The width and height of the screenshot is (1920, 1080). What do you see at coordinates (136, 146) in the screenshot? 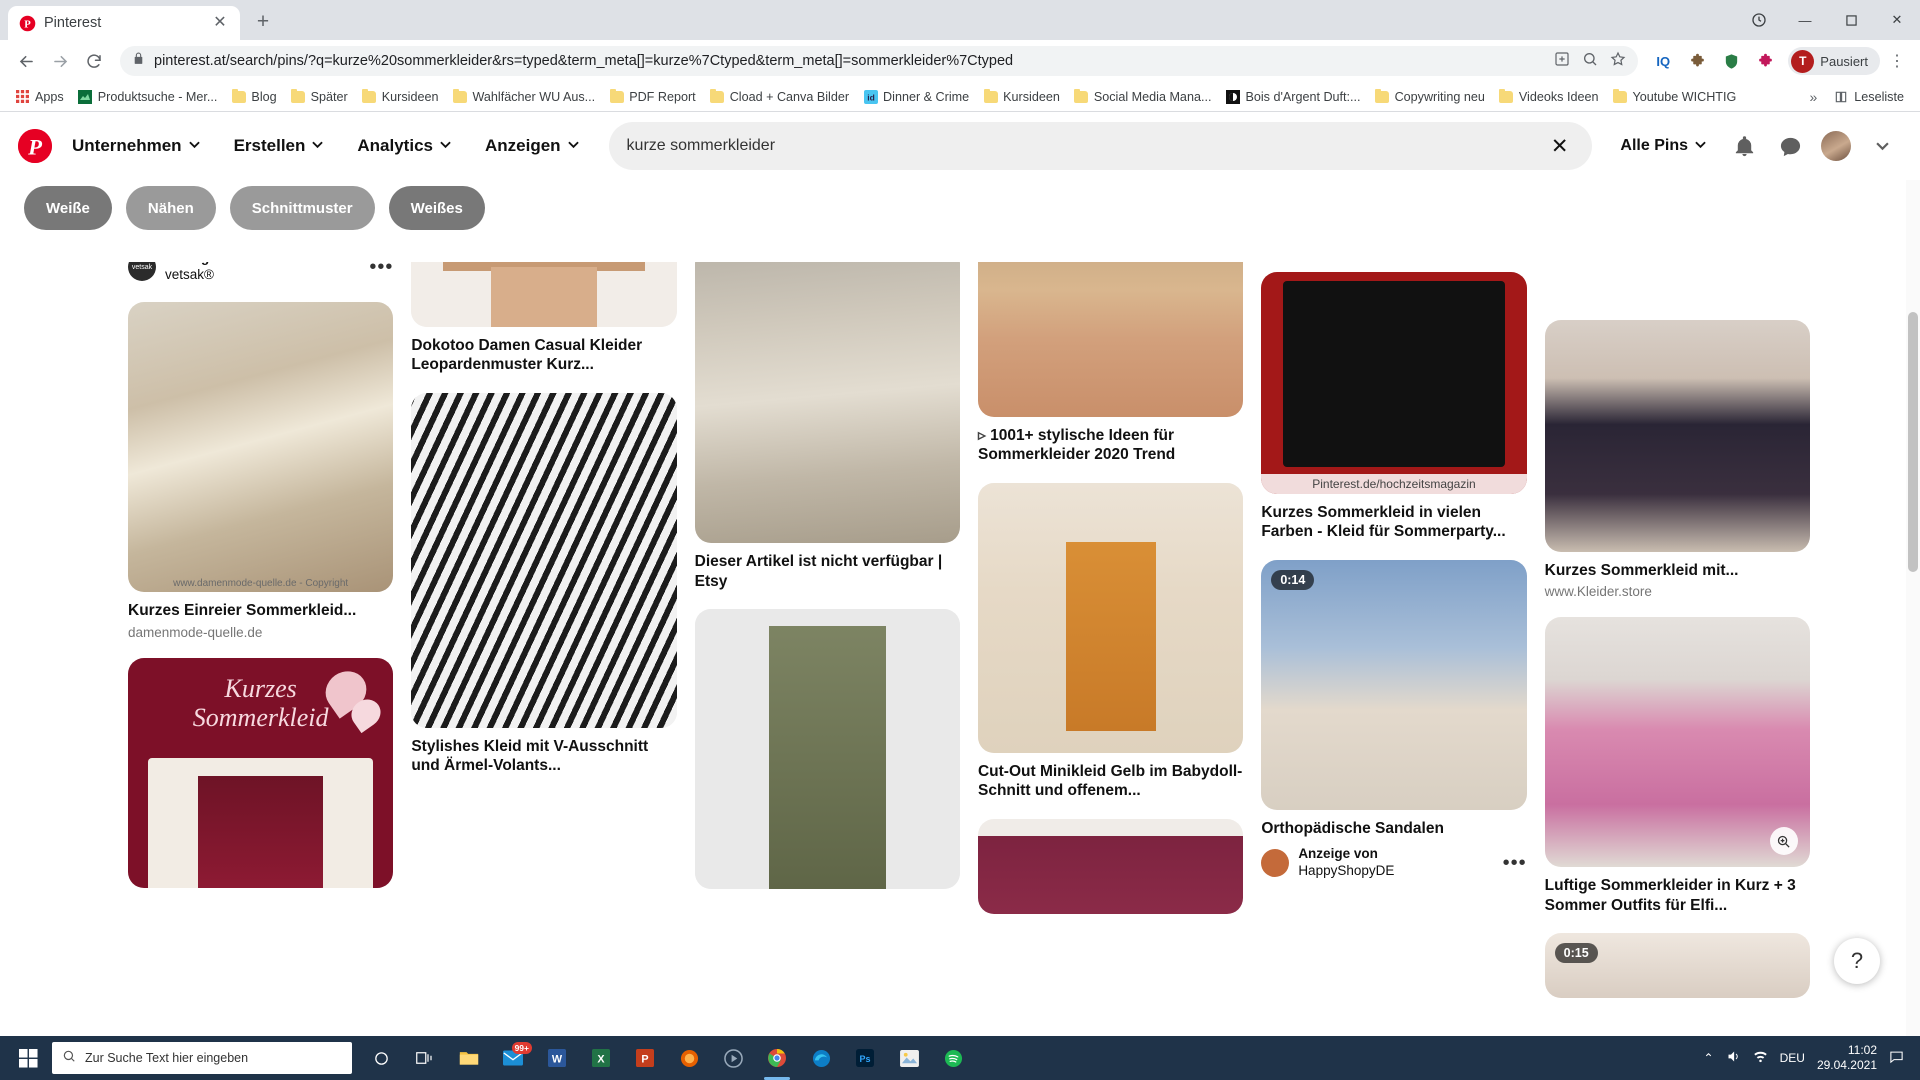
I see `nav-unternehmen: Unternehmen` at bounding box center [136, 146].